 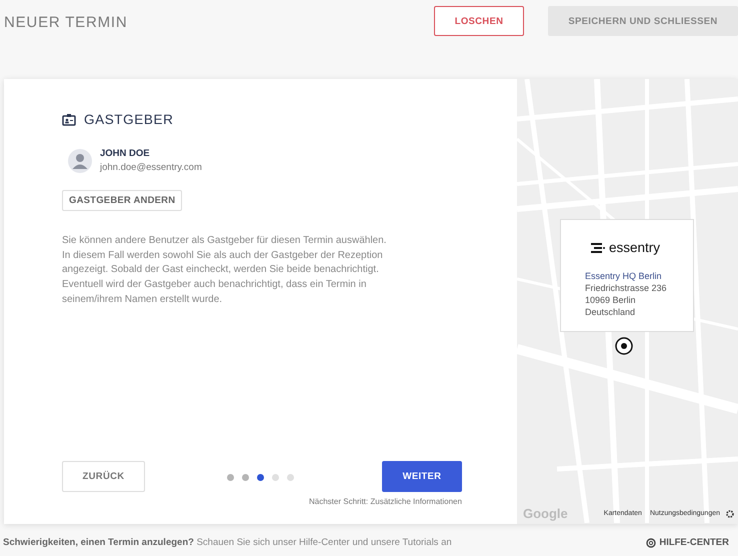 I want to click on delete-button: LOSCHEN, so click(x=479, y=21).